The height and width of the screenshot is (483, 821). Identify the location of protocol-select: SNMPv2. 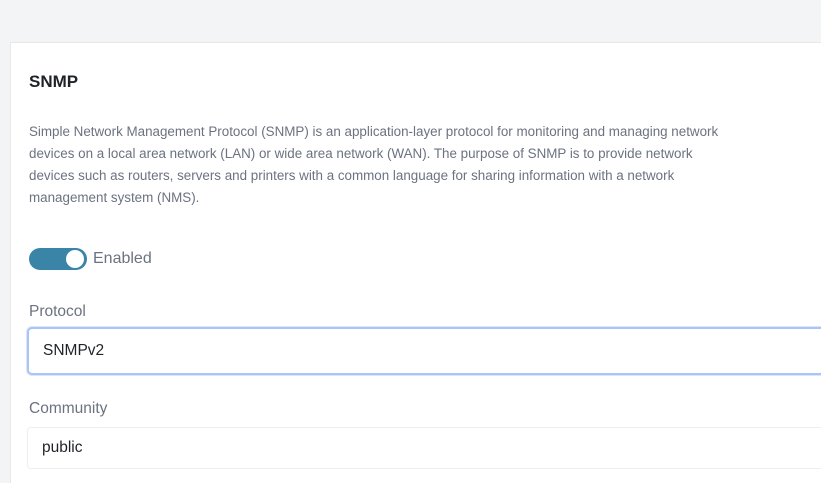
(424, 351).